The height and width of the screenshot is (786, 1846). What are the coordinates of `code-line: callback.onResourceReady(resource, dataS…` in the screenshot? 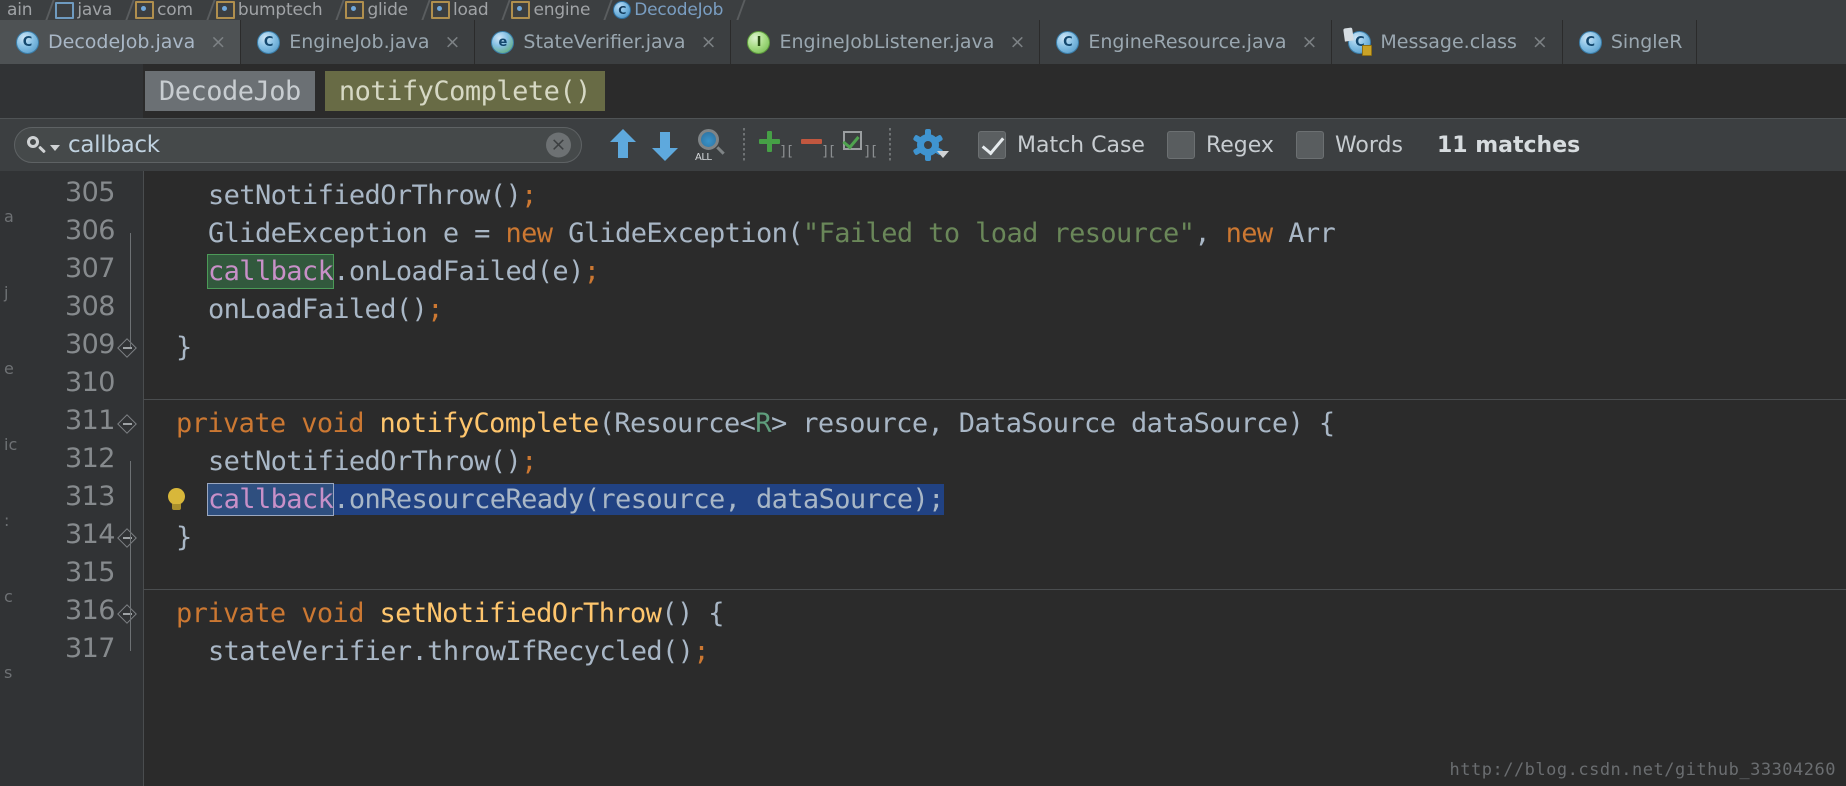 It's located at (575, 500).